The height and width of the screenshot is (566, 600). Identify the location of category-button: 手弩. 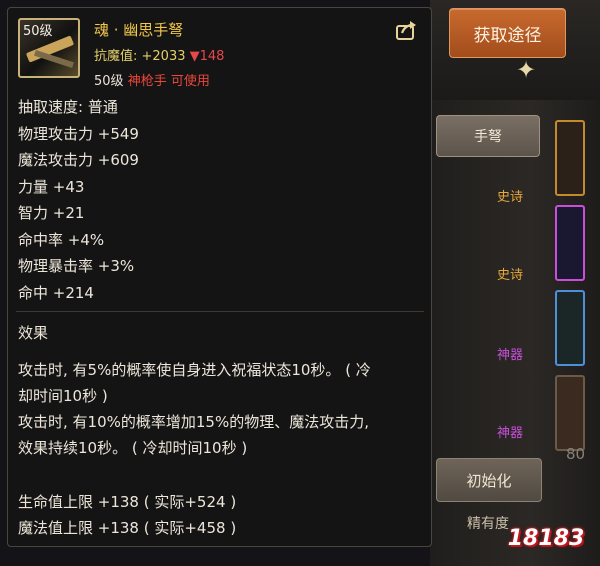
(488, 136).